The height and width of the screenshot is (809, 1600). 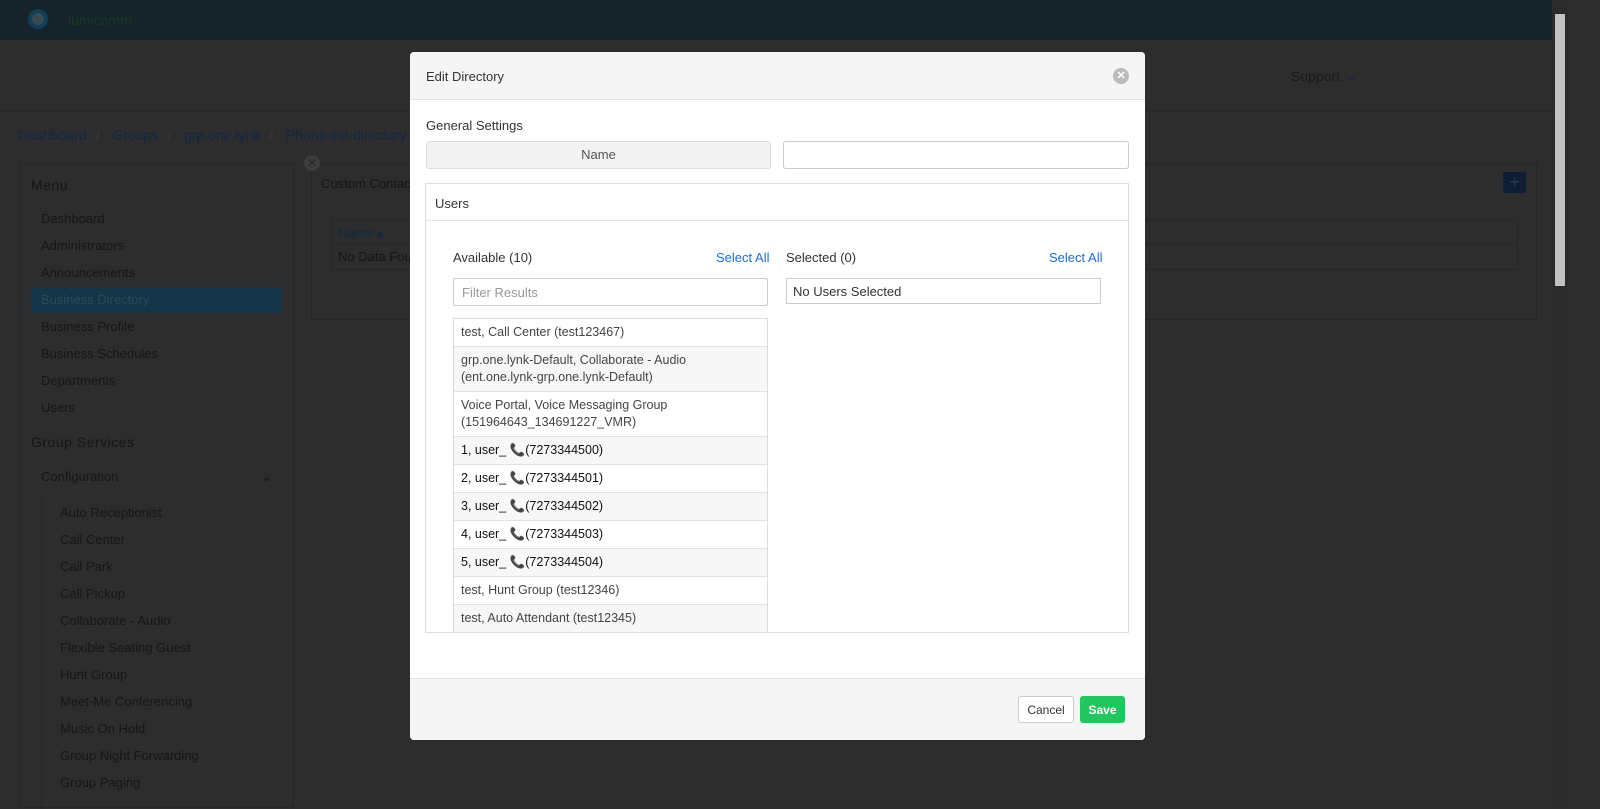 What do you see at coordinates (956, 155) in the screenshot?
I see `name-input` at bounding box center [956, 155].